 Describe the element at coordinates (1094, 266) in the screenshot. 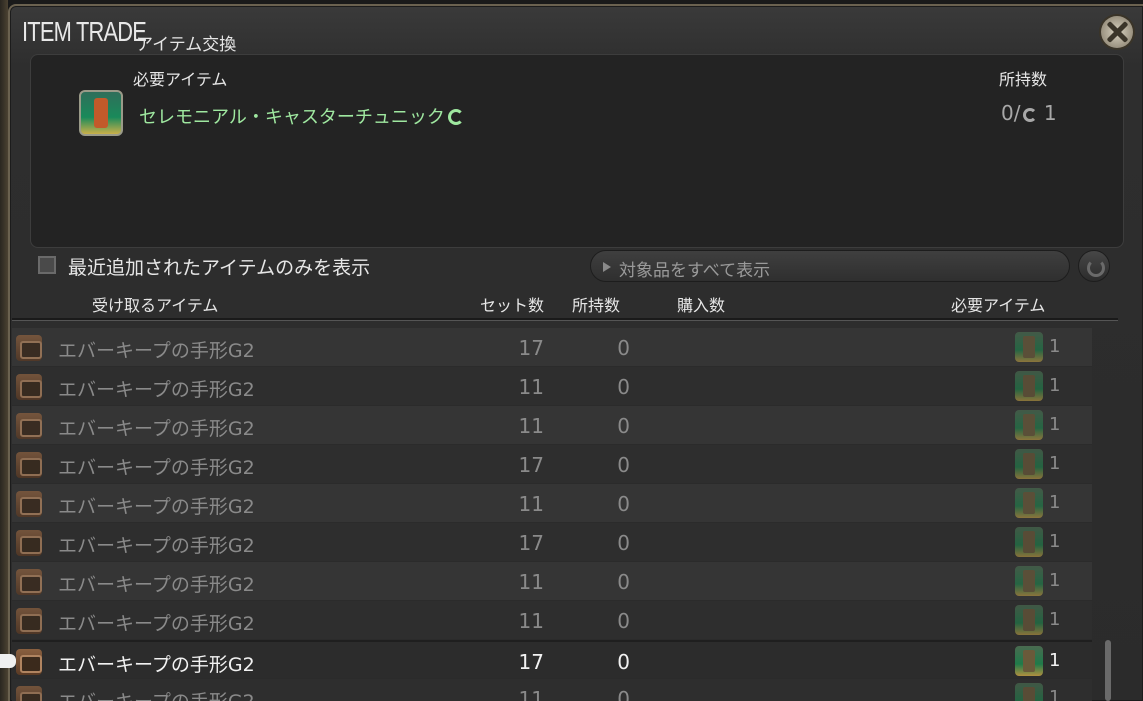

I see `refresh-button` at that location.